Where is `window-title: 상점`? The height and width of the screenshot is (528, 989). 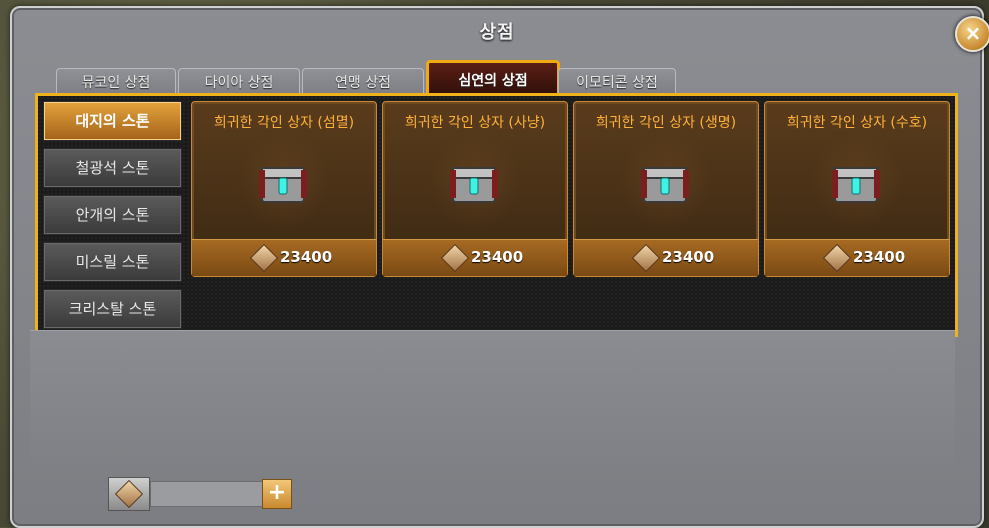
window-title: 상점 is located at coordinates (497, 32).